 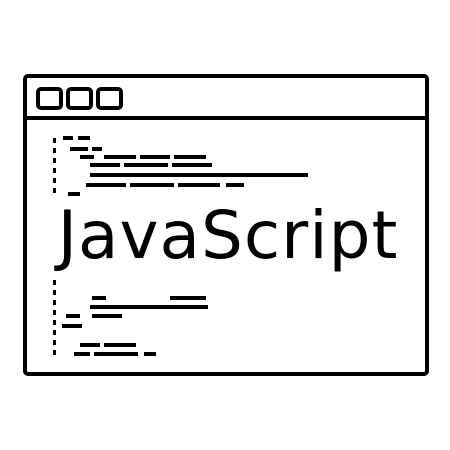 What do you see at coordinates (228, 236) in the screenshot?
I see `javascript-title: JavaScript` at bounding box center [228, 236].